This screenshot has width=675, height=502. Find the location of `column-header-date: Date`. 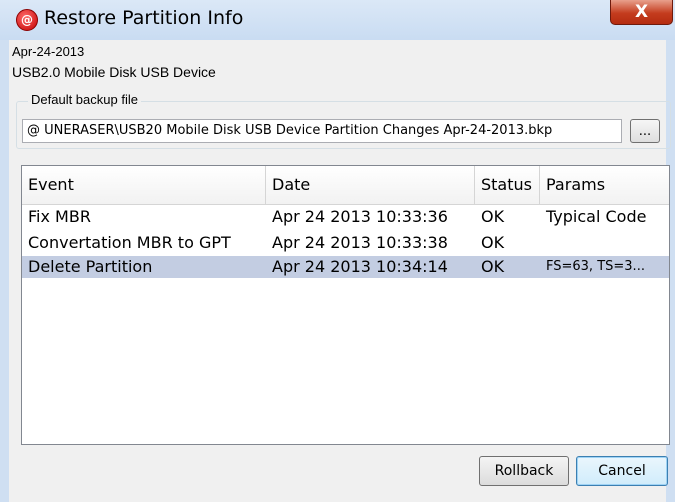

column-header-date: Date is located at coordinates (370, 185).